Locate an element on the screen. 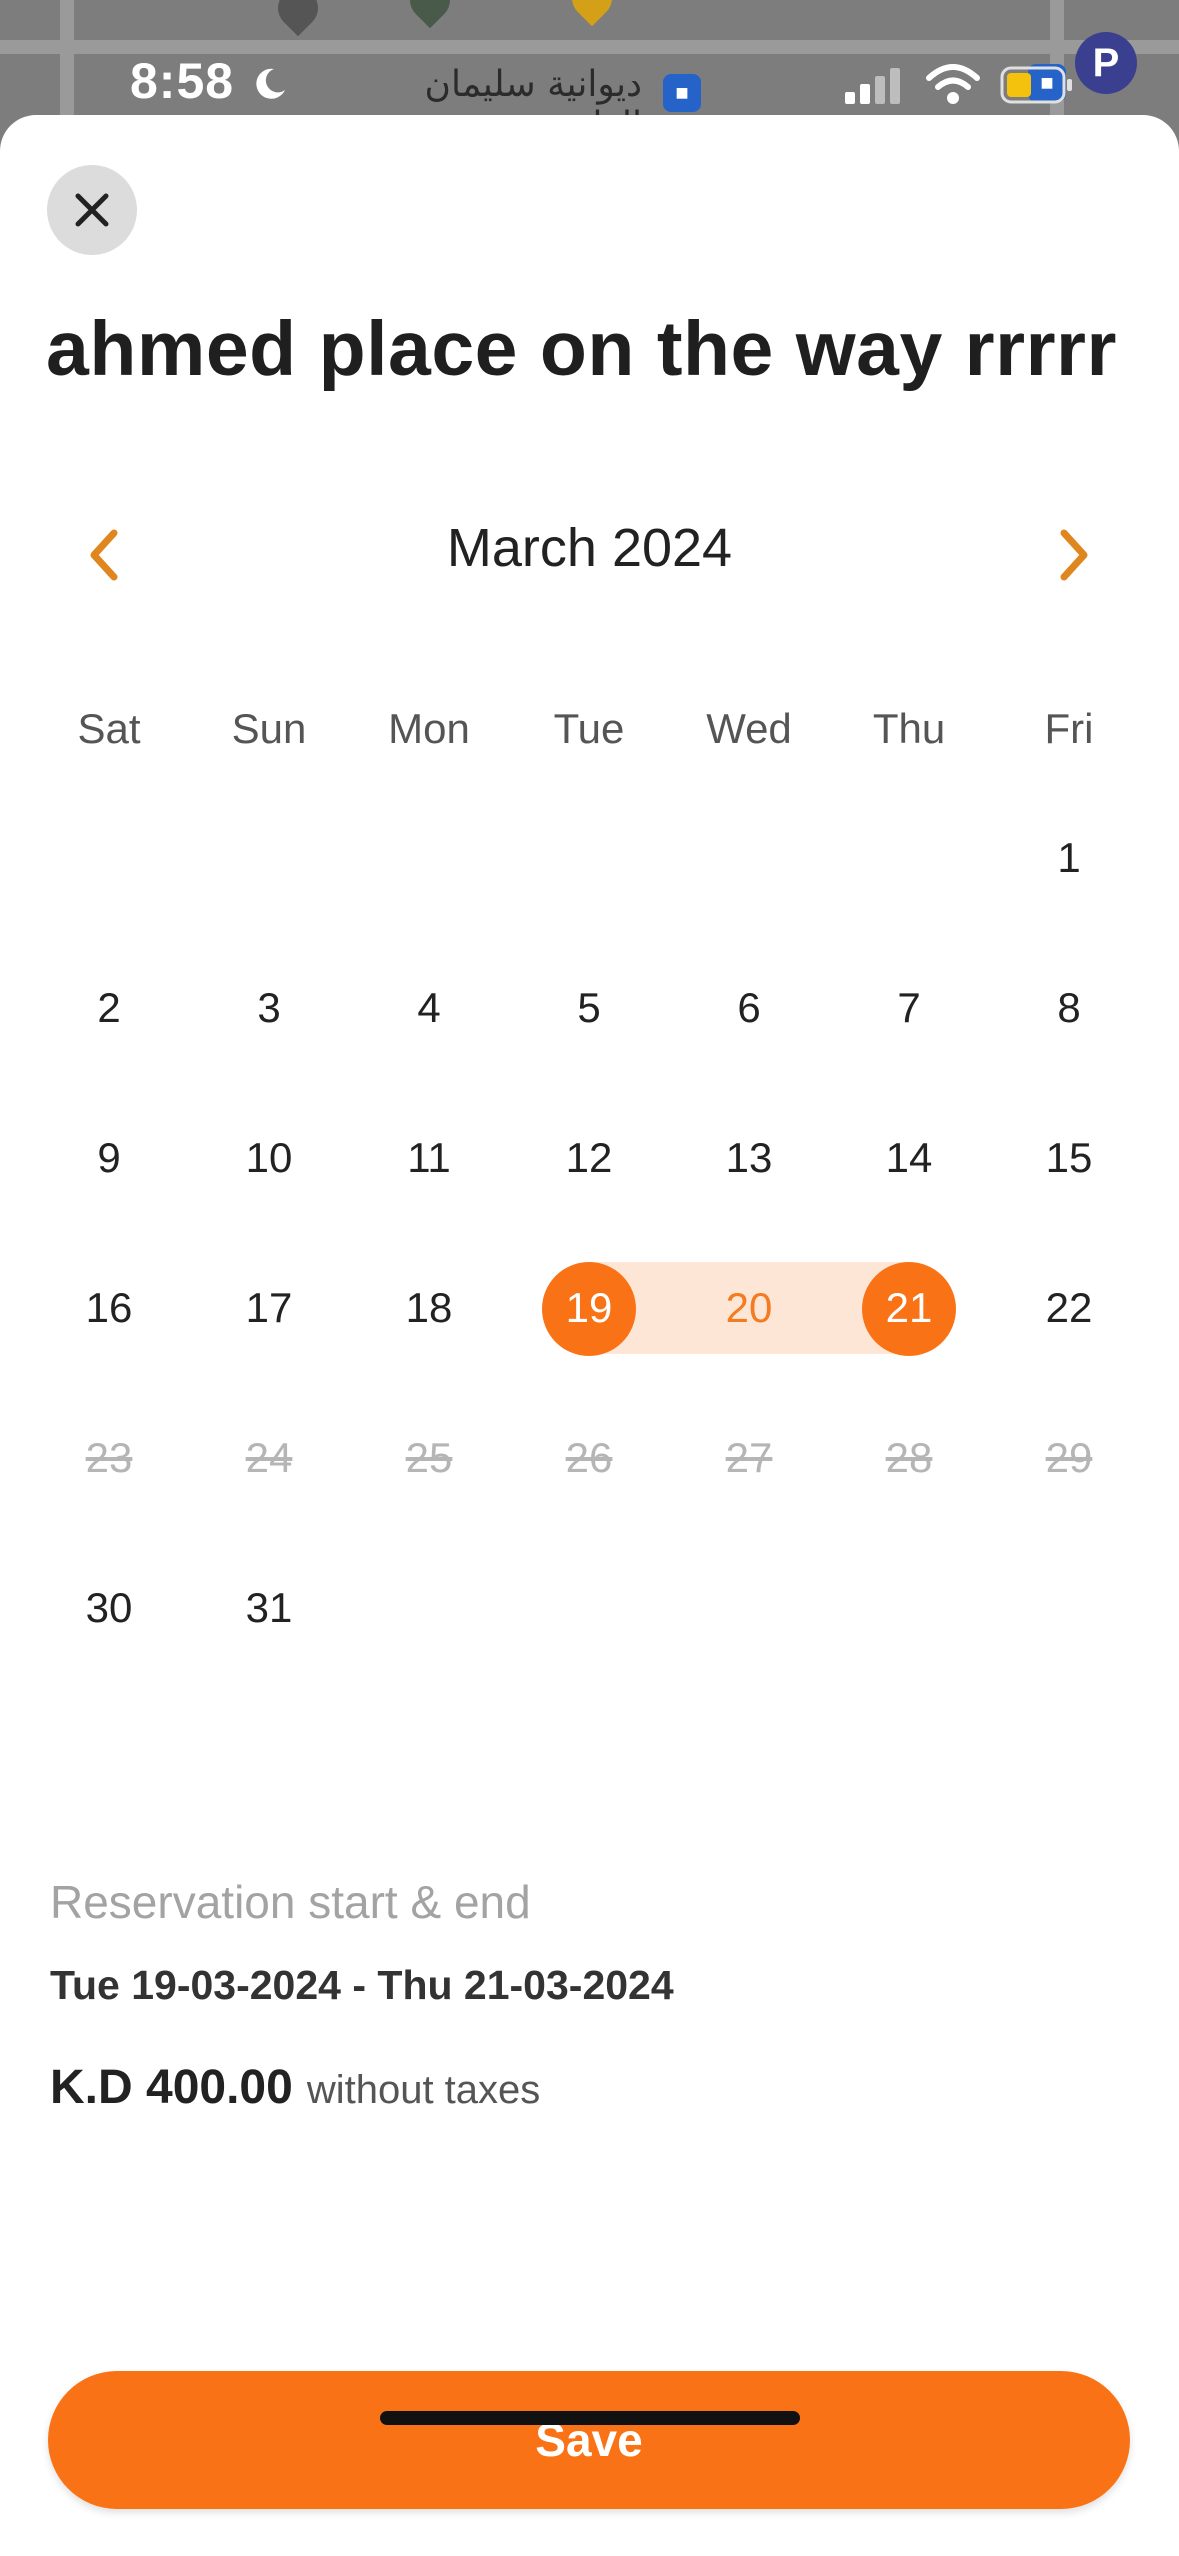  calendar-day-number: 13 is located at coordinates (749, 1157).